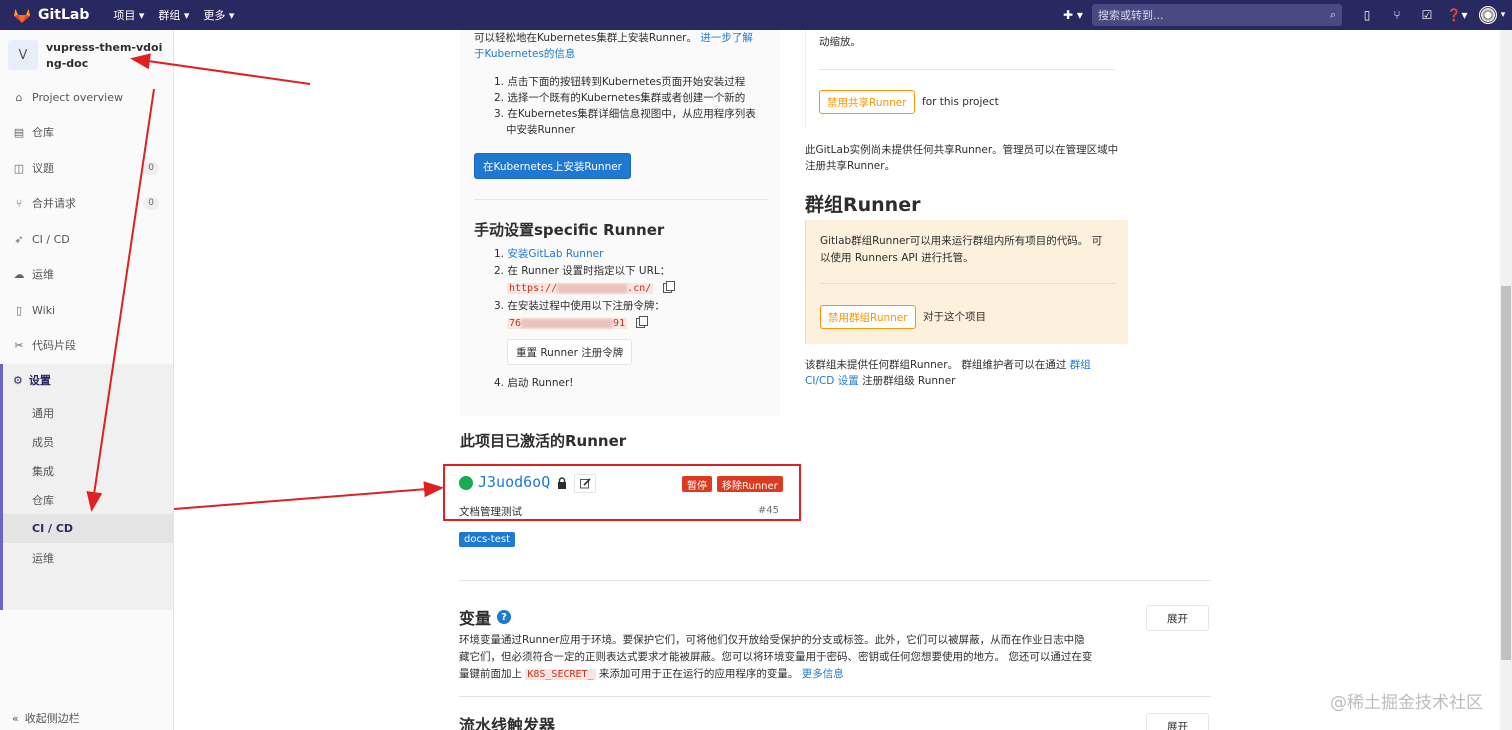  Describe the element at coordinates (541, 130) in the screenshot. I see `k8s-step-3-cont: 中安装Runner` at that location.